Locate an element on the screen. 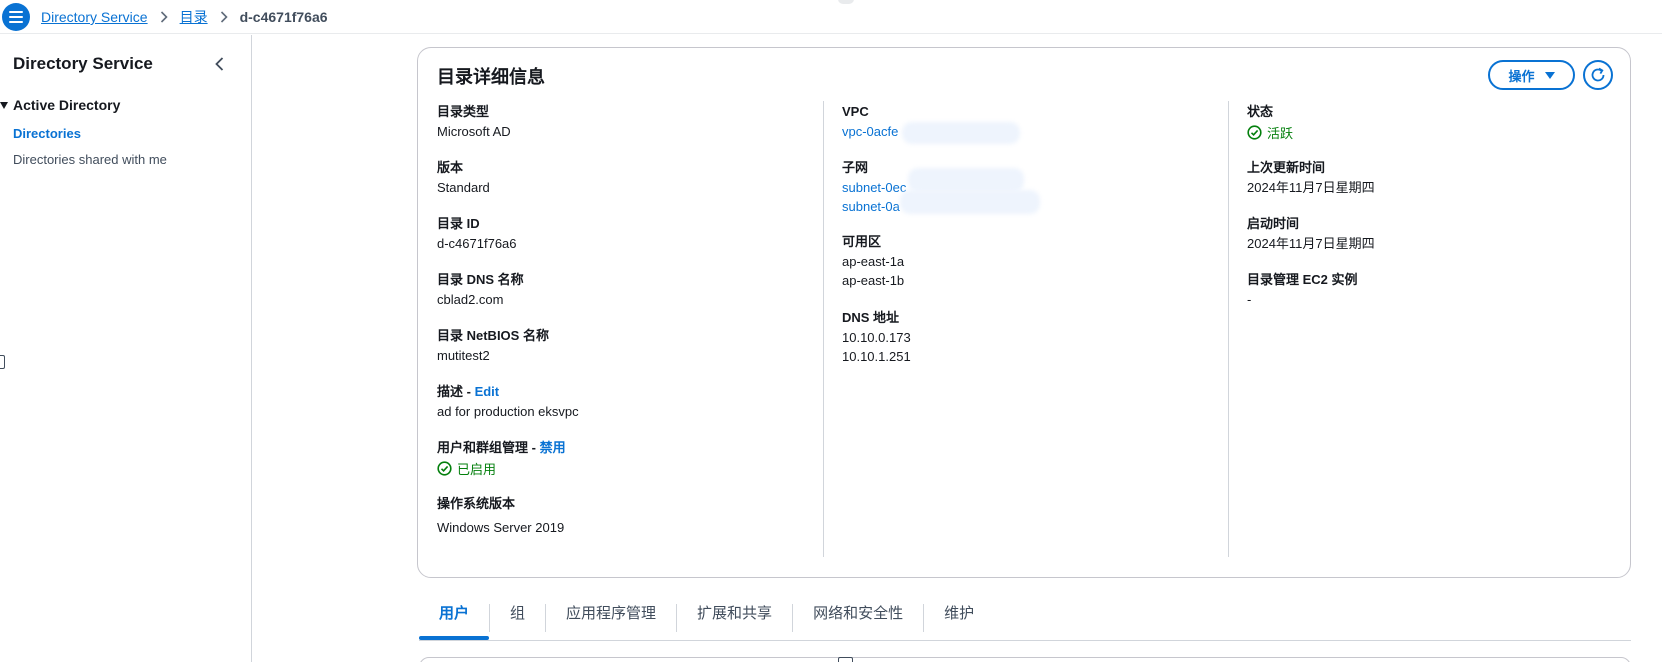  field-directory-id: 目录 ID d-c4671f76a6 is located at coordinates (477, 234).